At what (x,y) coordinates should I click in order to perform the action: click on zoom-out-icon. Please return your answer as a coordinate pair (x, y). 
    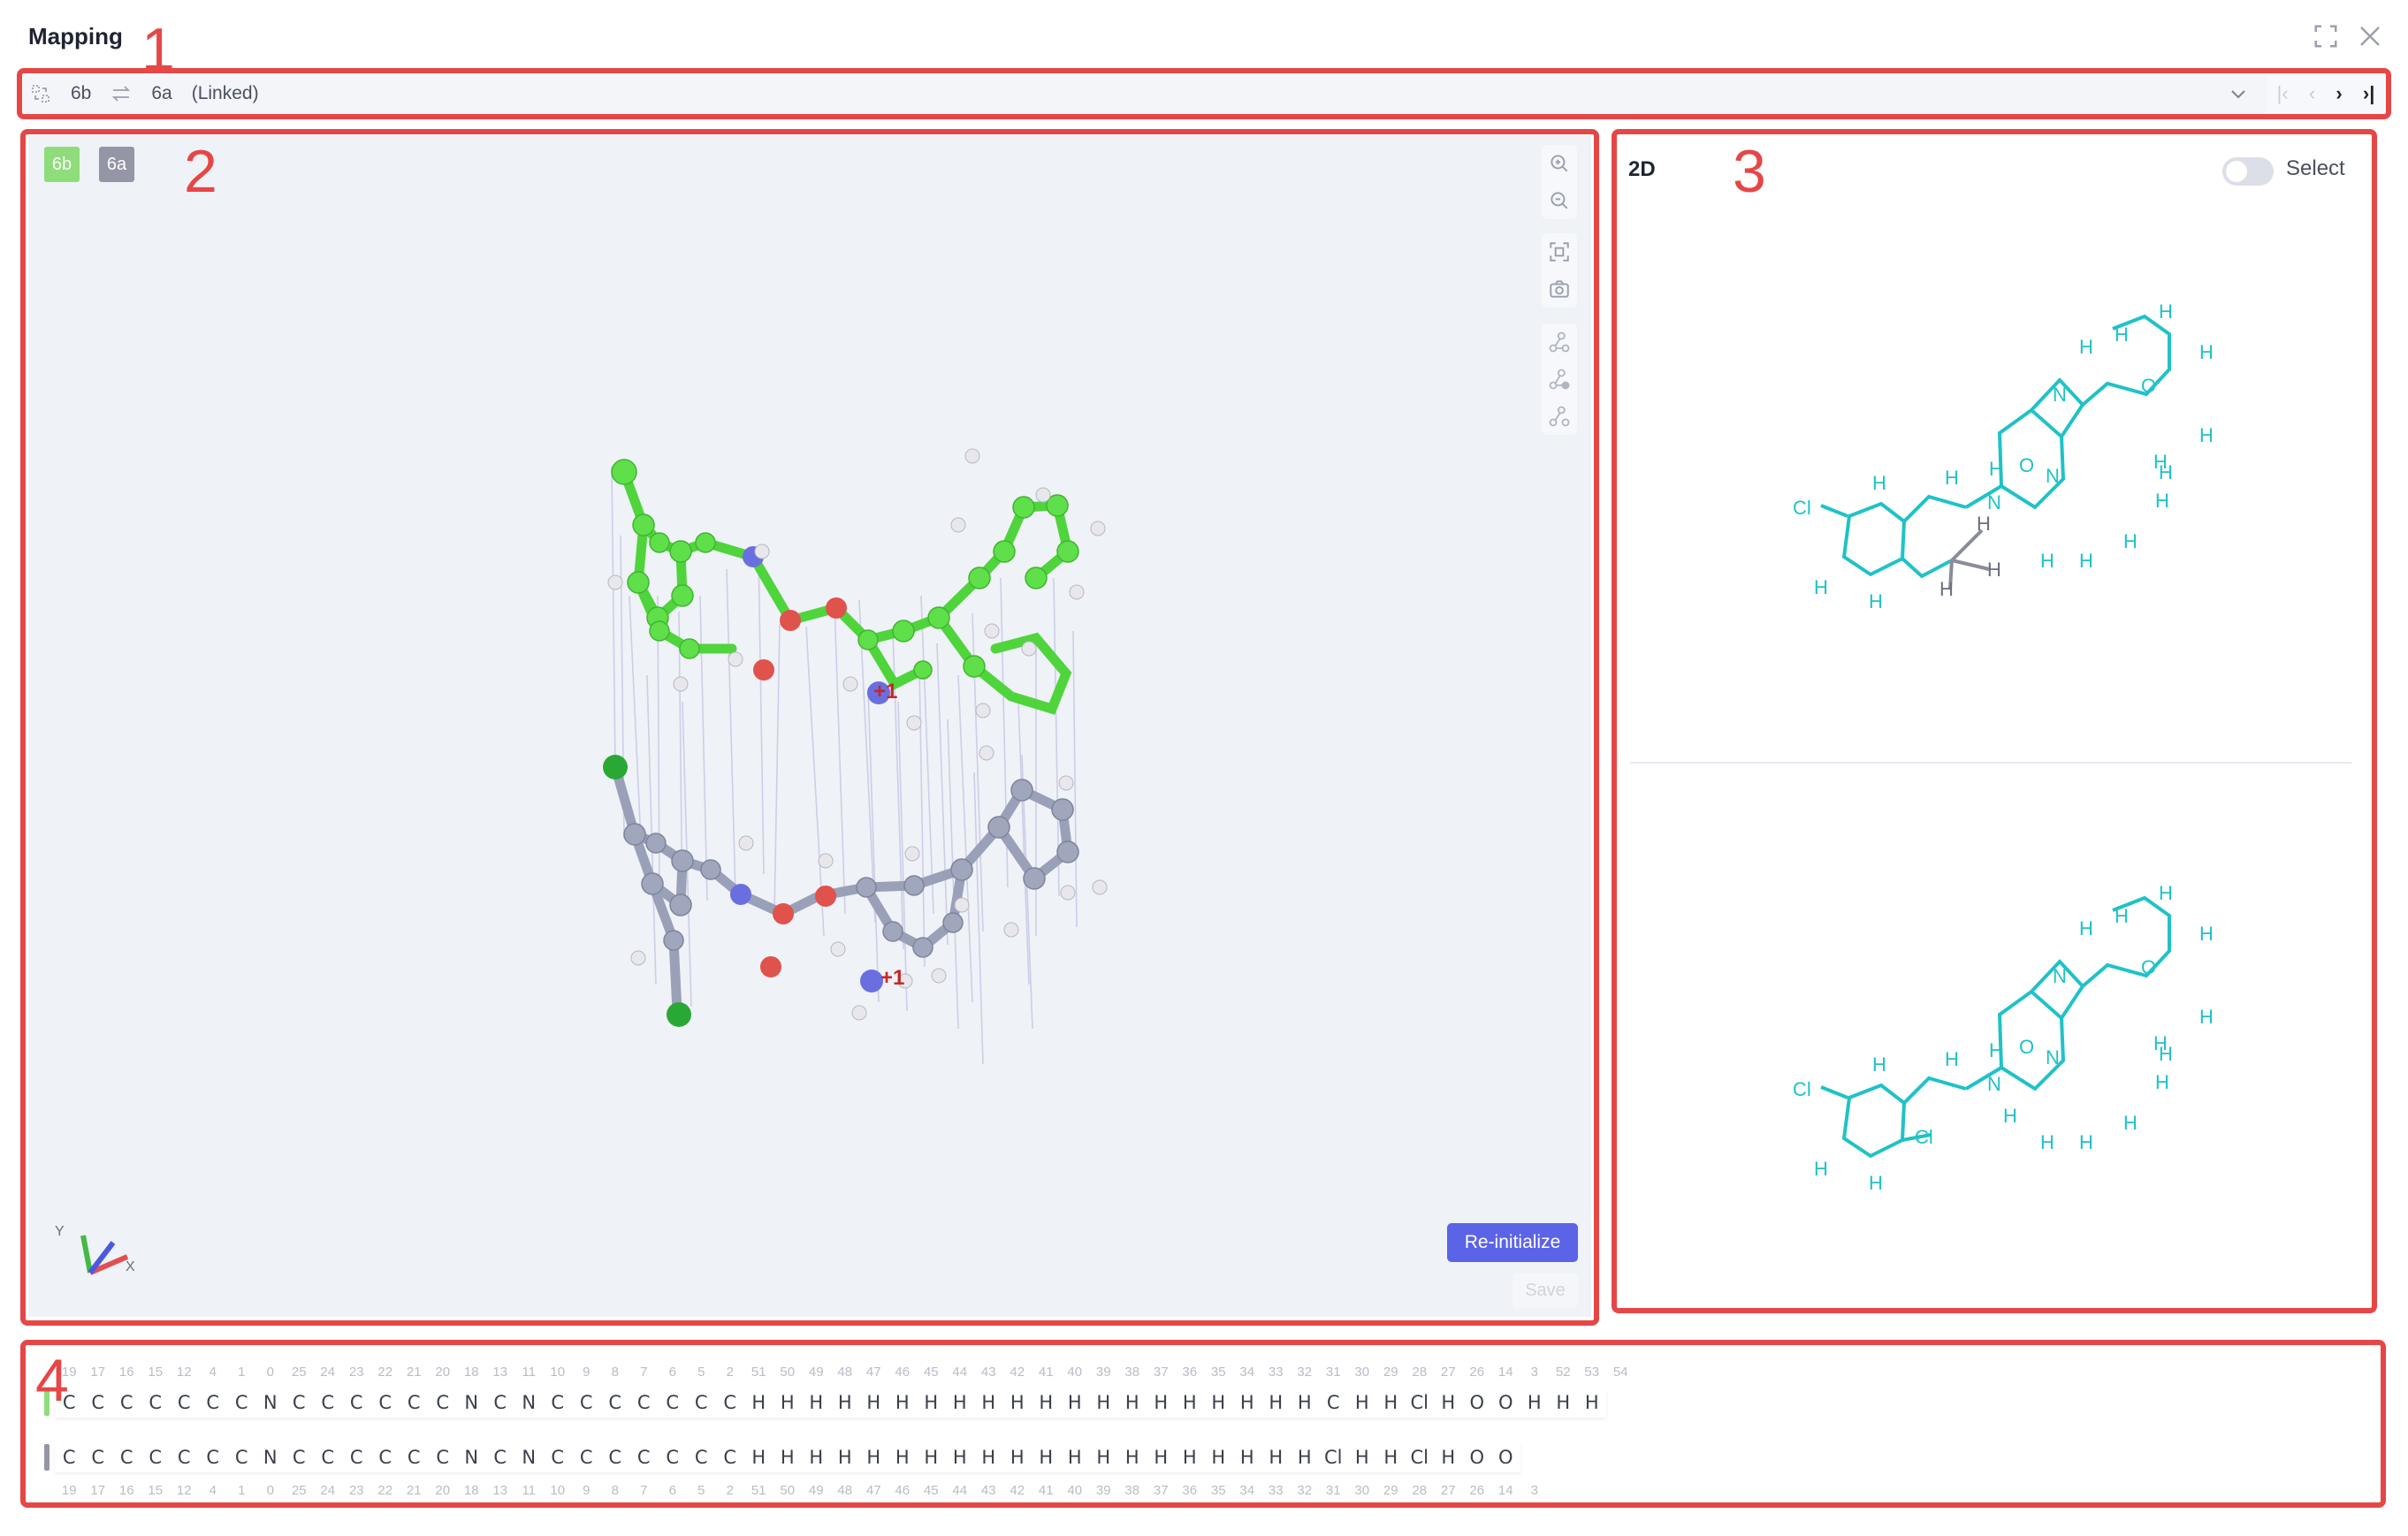
    Looking at the image, I should click on (1559, 200).